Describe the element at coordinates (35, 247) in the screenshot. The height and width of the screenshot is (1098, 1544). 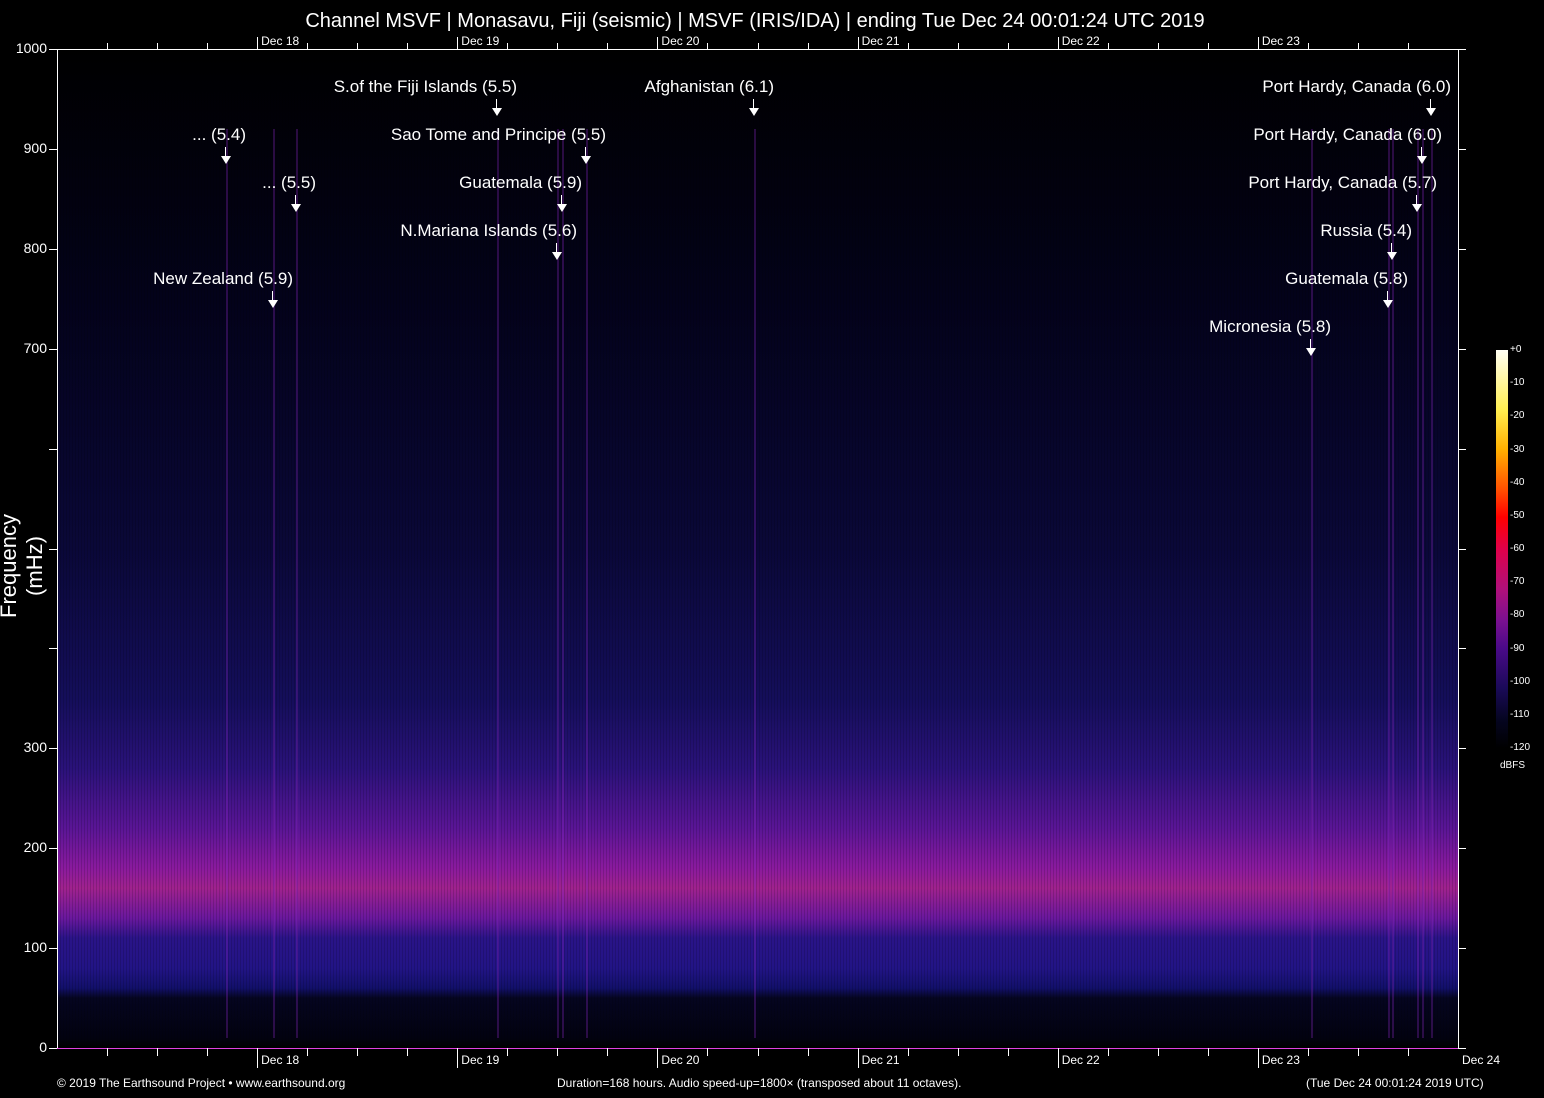
I see `y-tick-label: 800` at that location.